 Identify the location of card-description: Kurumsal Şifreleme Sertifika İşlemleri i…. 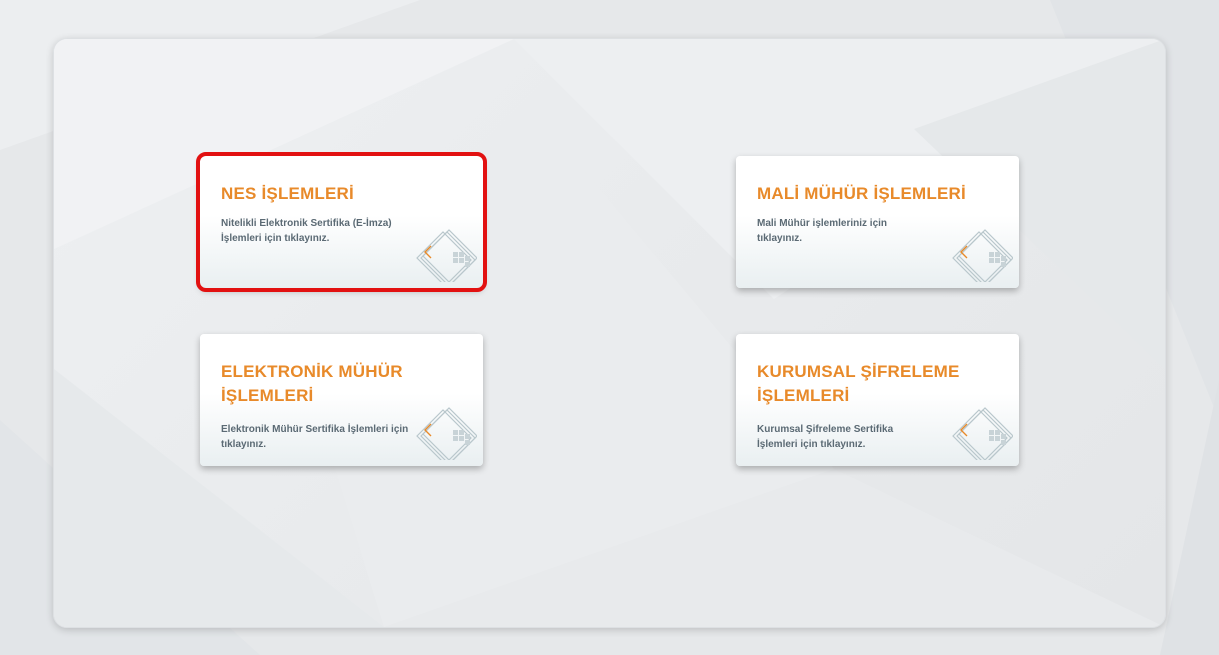
(825, 437).